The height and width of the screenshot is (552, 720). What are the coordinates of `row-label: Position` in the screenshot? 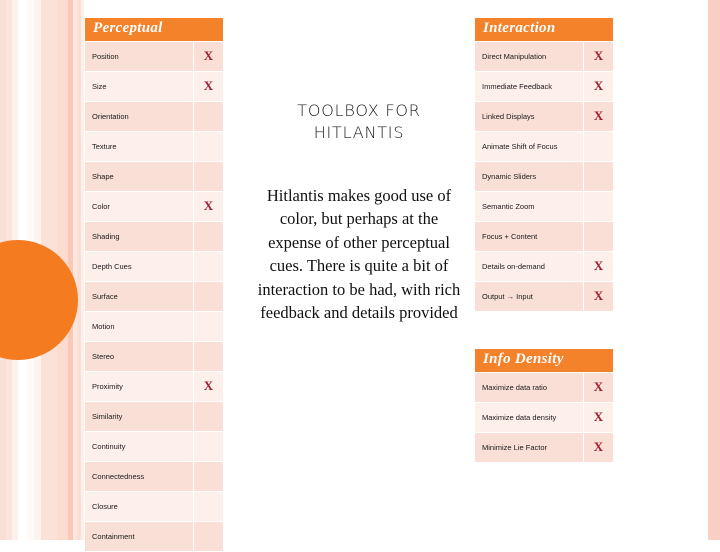 It's located at (139, 56).